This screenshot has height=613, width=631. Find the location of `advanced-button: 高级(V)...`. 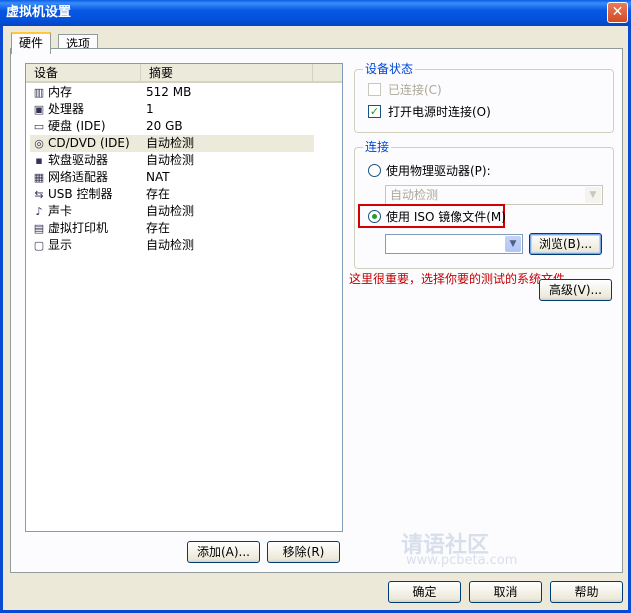

advanced-button: 高级(V)... is located at coordinates (575, 290).